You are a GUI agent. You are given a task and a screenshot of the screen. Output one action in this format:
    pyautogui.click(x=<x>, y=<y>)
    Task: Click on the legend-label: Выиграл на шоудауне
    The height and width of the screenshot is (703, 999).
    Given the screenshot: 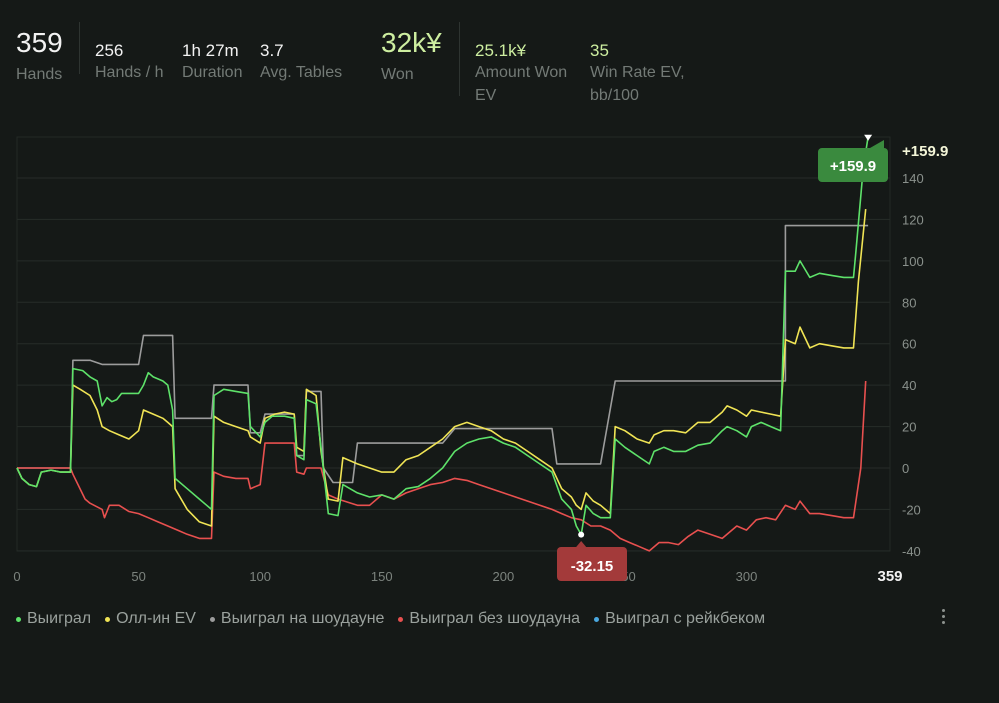 What is the action you would take?
    pyautogui.click(x=302, y=618)
    